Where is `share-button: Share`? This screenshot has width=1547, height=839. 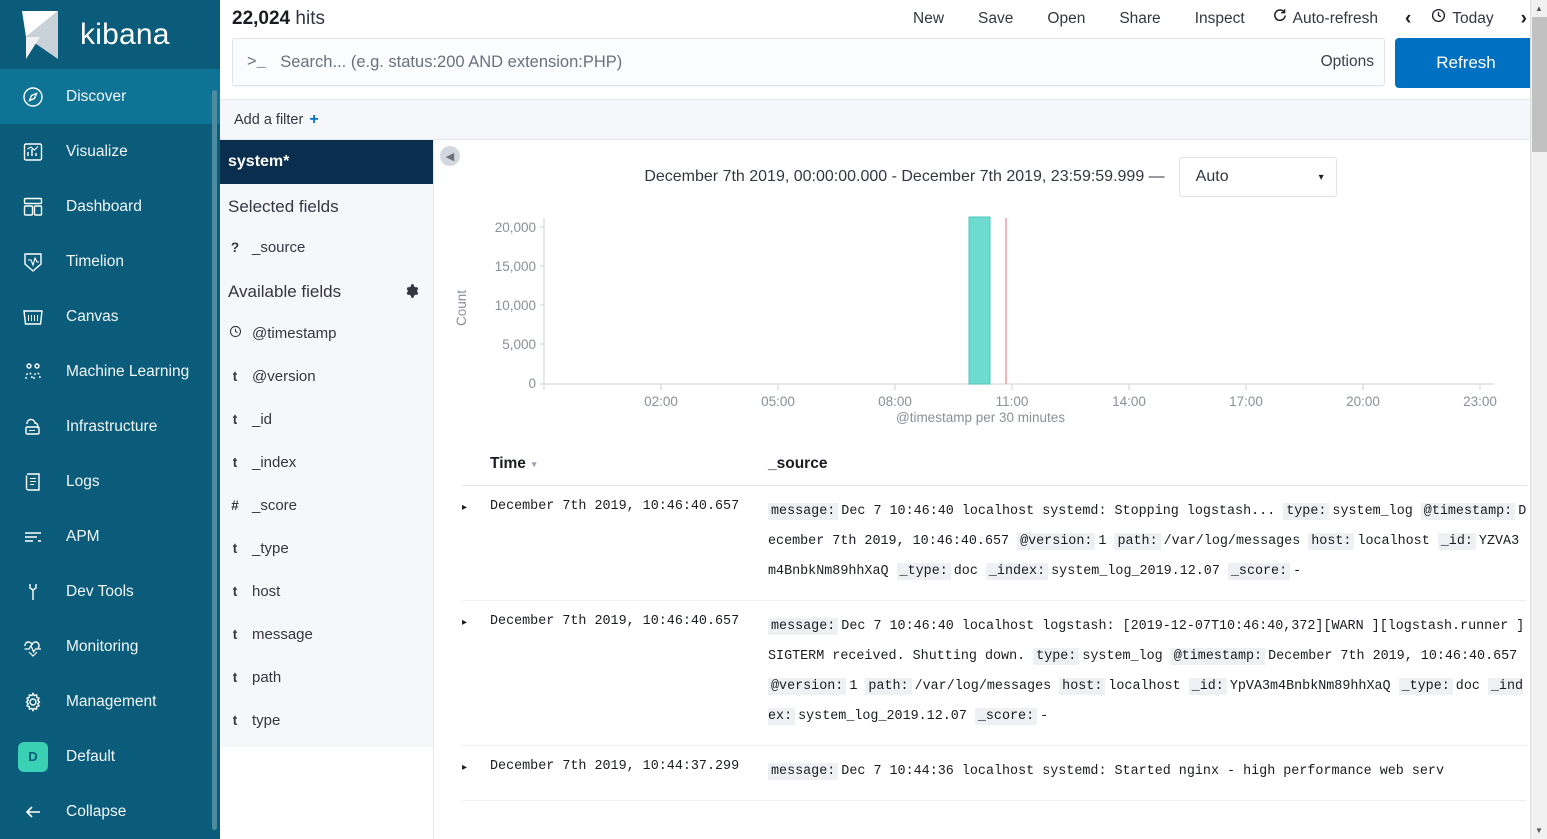 share-button: Share is located at coordinates (1139, 19).